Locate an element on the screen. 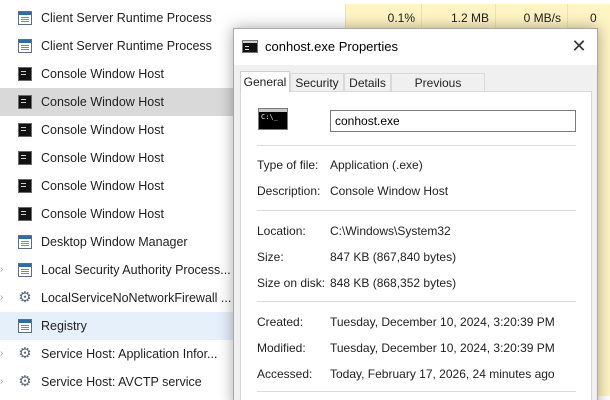 This screenshot has height=400, width=610. size-value: 847 KB (867,840 bytes) is located at coordinates (393, 257).